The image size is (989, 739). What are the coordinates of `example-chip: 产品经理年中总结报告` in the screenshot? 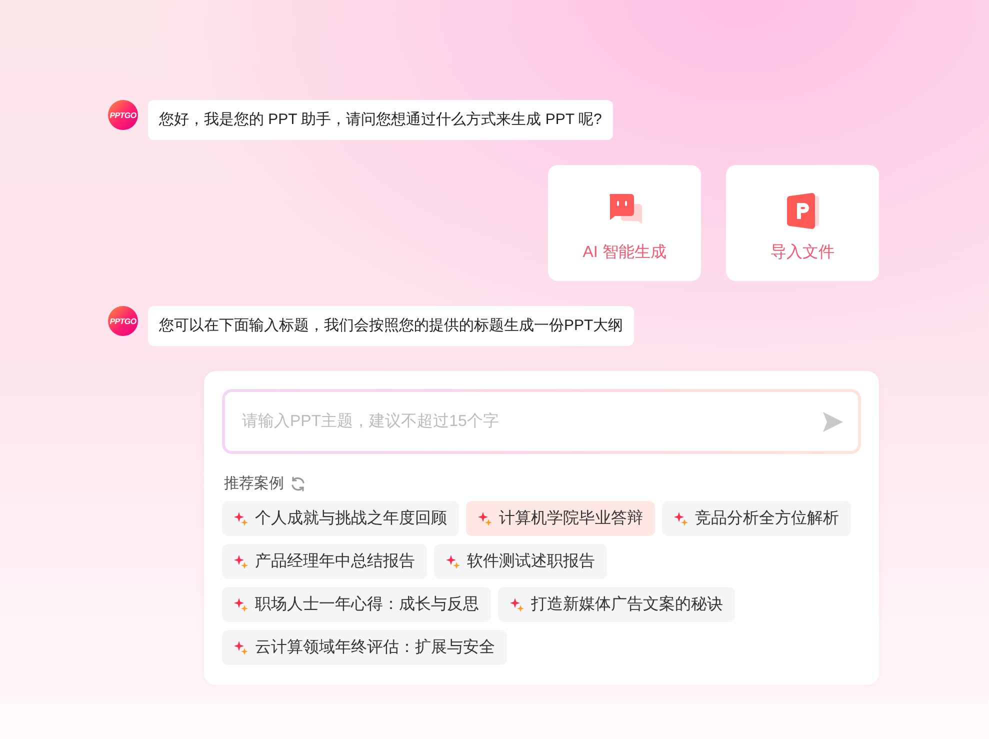 It's located at (324, 561).